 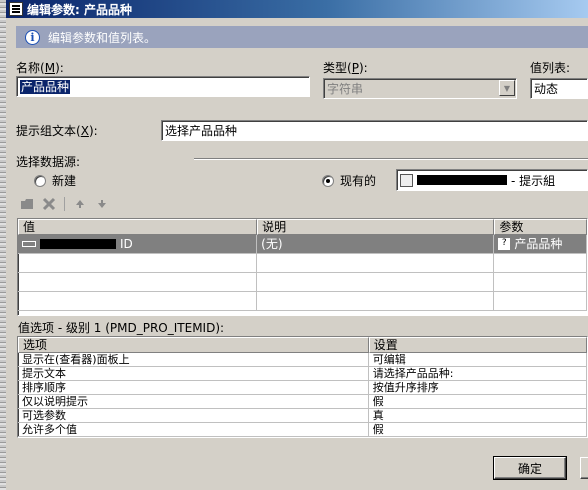 I want to click on toolbar-separator, so click(x=64, y=204).